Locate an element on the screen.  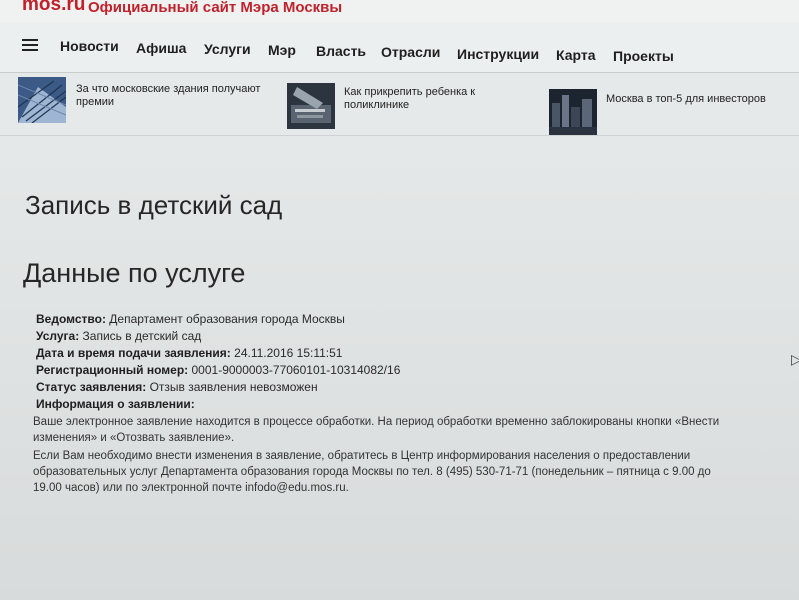
news-card: За что московские здания получают премии is located at coordinates (148, 102).